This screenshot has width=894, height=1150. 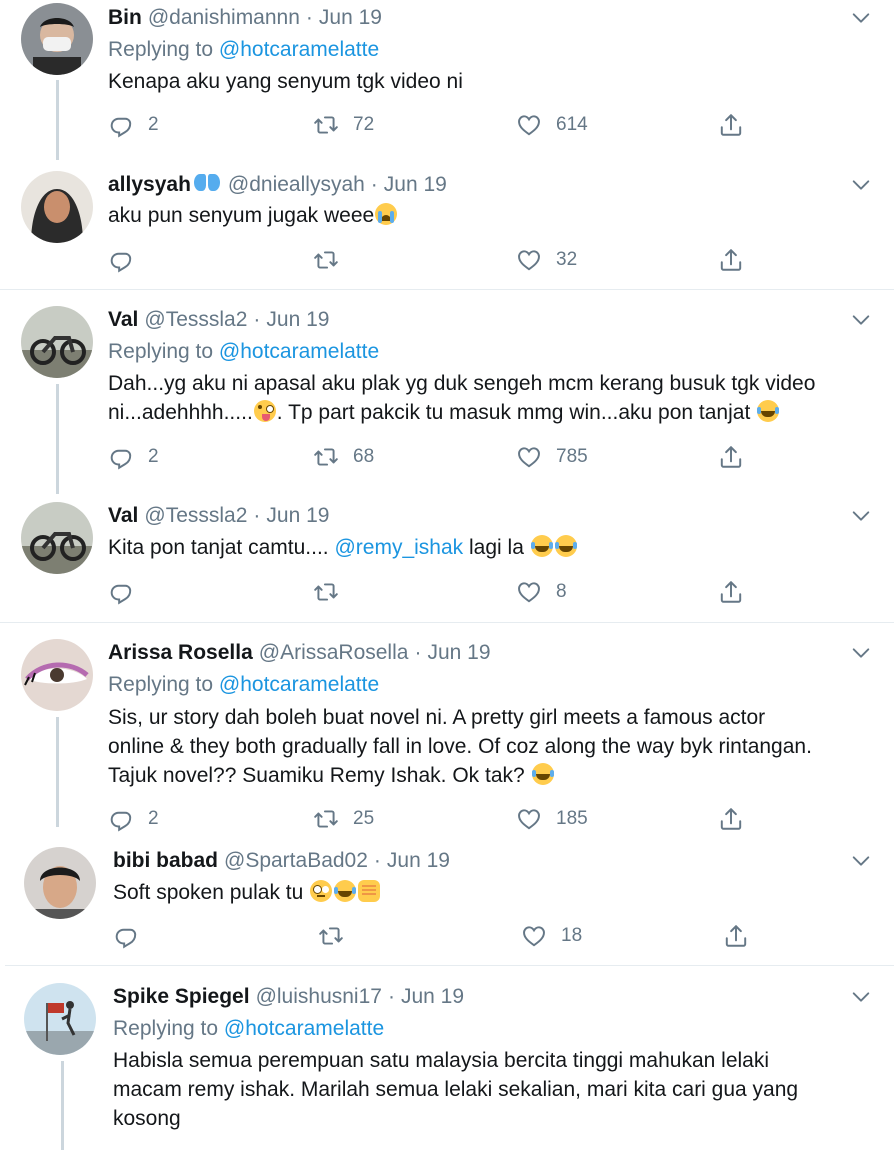 I want to click on display-name: allysyah, so click(x=165, y=184).